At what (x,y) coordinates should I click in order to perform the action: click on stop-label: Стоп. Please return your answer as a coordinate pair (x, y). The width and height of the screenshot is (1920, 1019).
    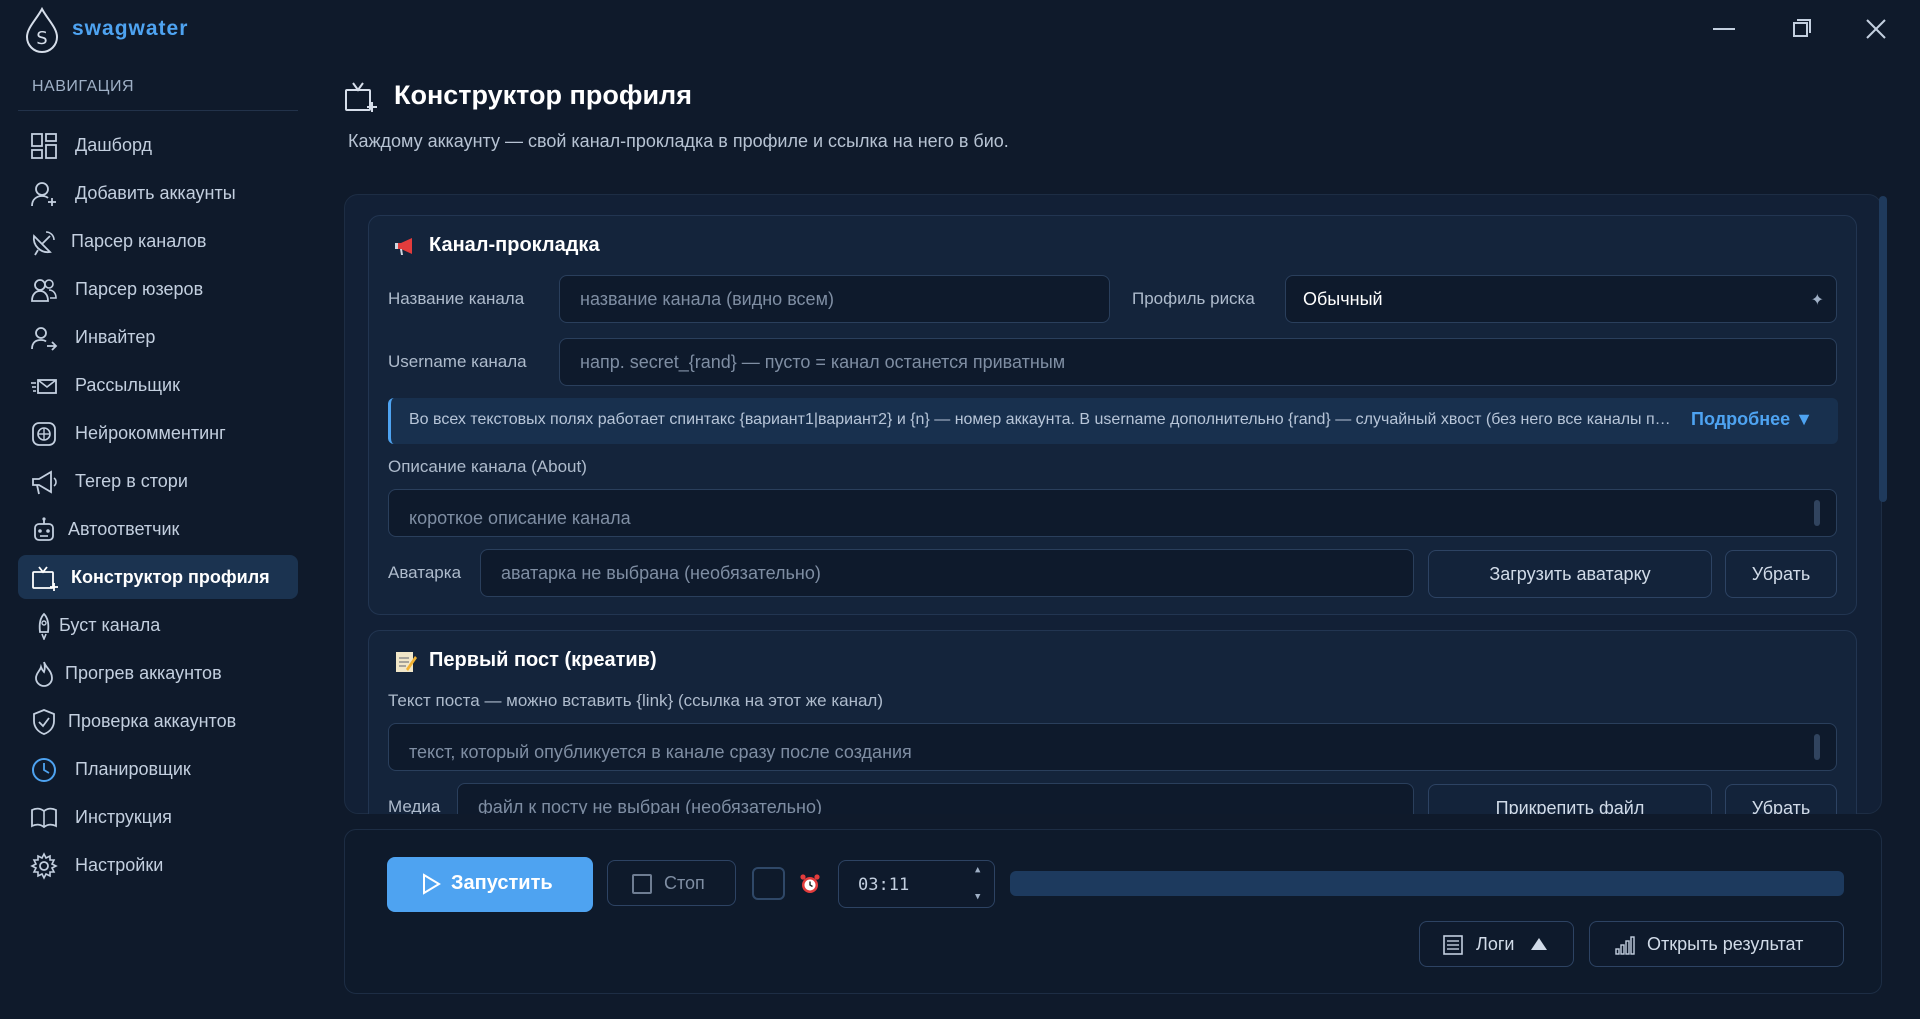
    Looking at the image, I should click on (684, 883).